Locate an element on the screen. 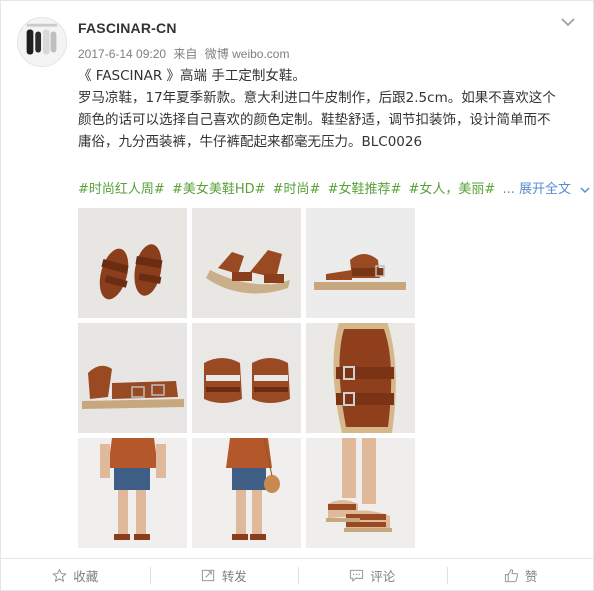  hashtag: #时尚# is located at coordinates (297, 189).